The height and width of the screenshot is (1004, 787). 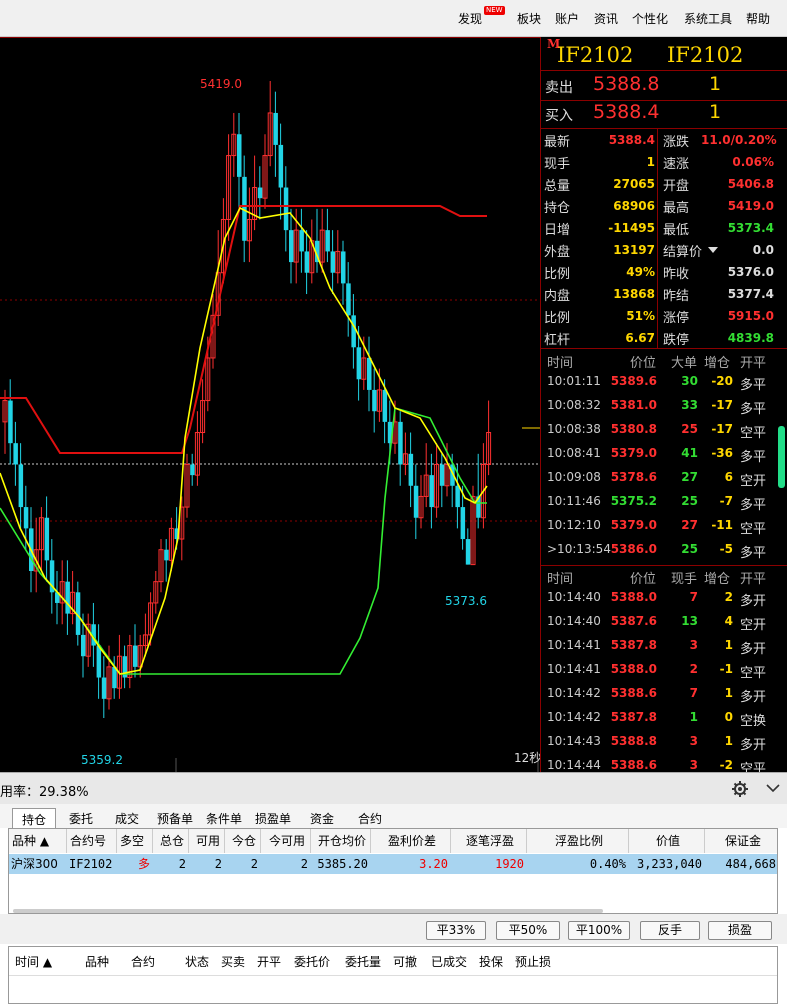 What do you see at coordinates (773, 789) in the screenshot?
I see `chevron-down-icon` at bounding box center [773, 789].